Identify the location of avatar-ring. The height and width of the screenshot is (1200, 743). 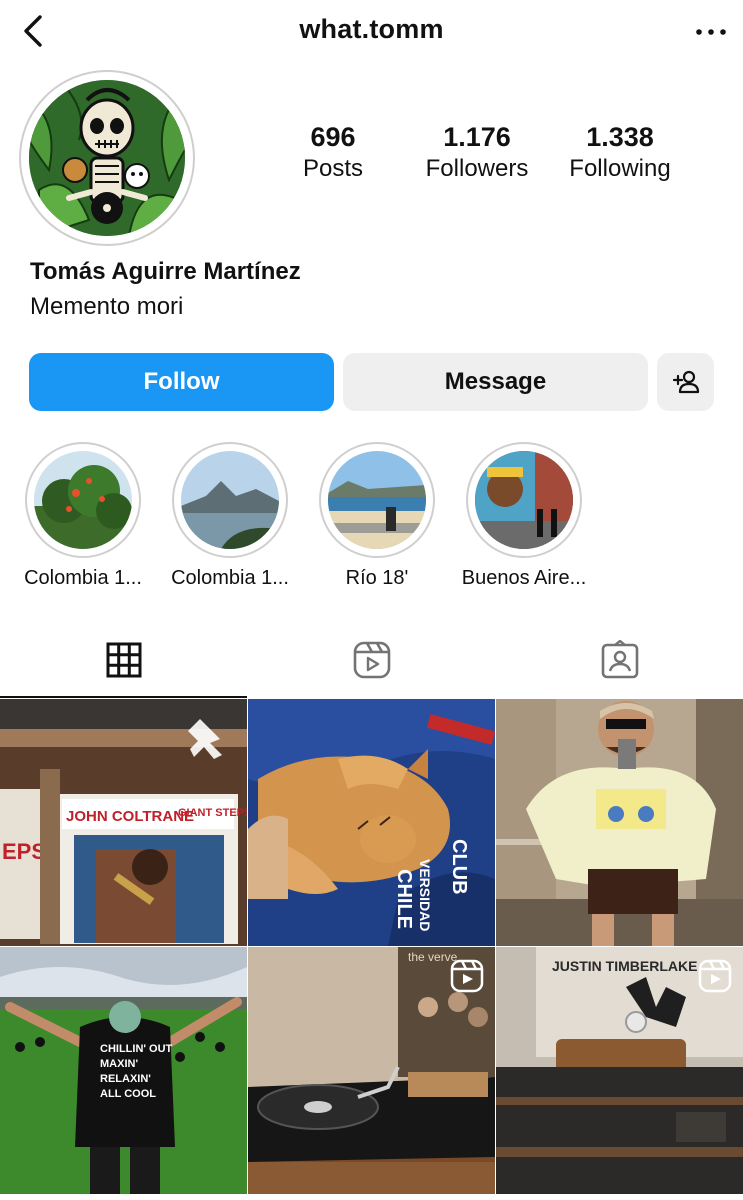
(107, 158).